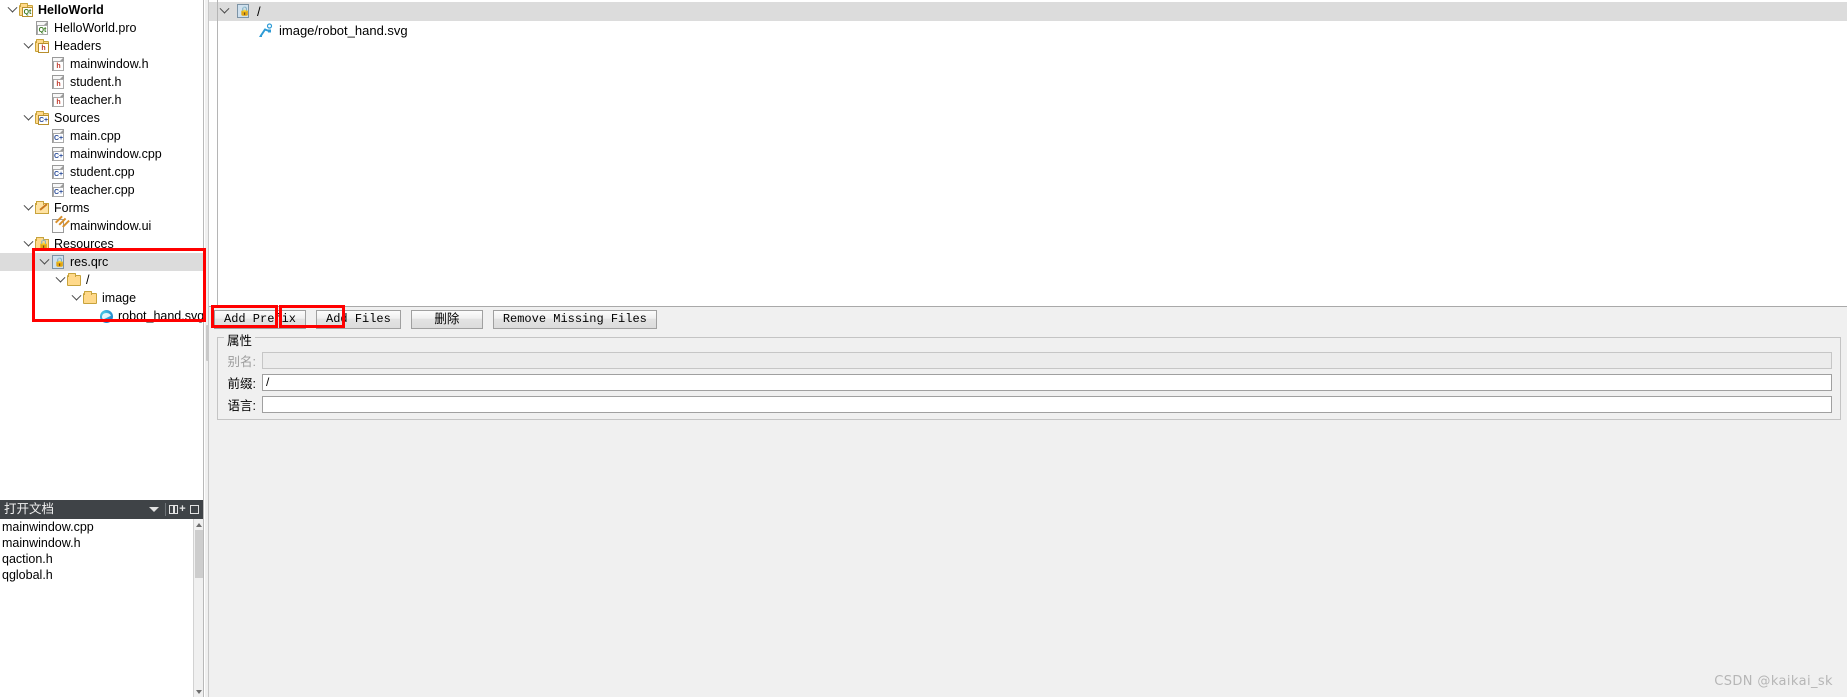  Describe the element at coordinates (101, 280) in the screenshot. I see `project-tree-item: /` at that location.